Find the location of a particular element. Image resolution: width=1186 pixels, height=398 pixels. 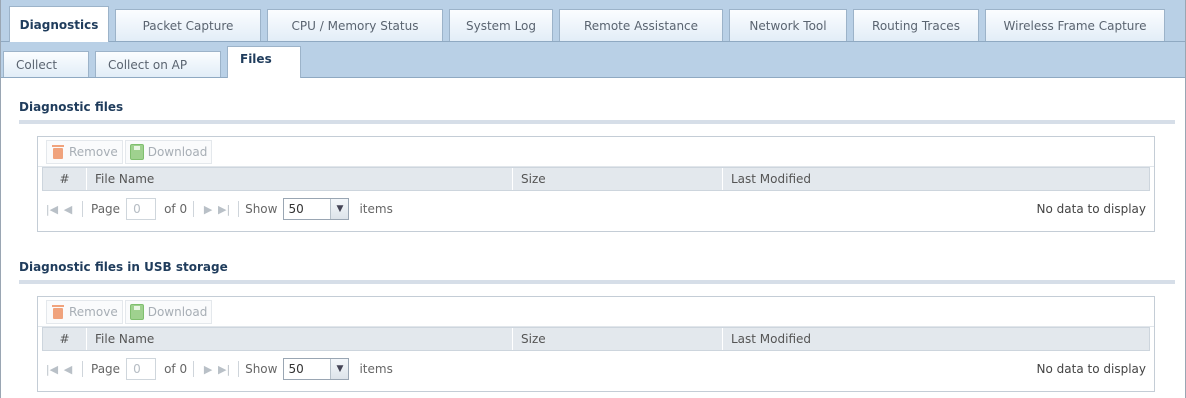

subtab-collect: Collect is located at coordinates (46, 64).